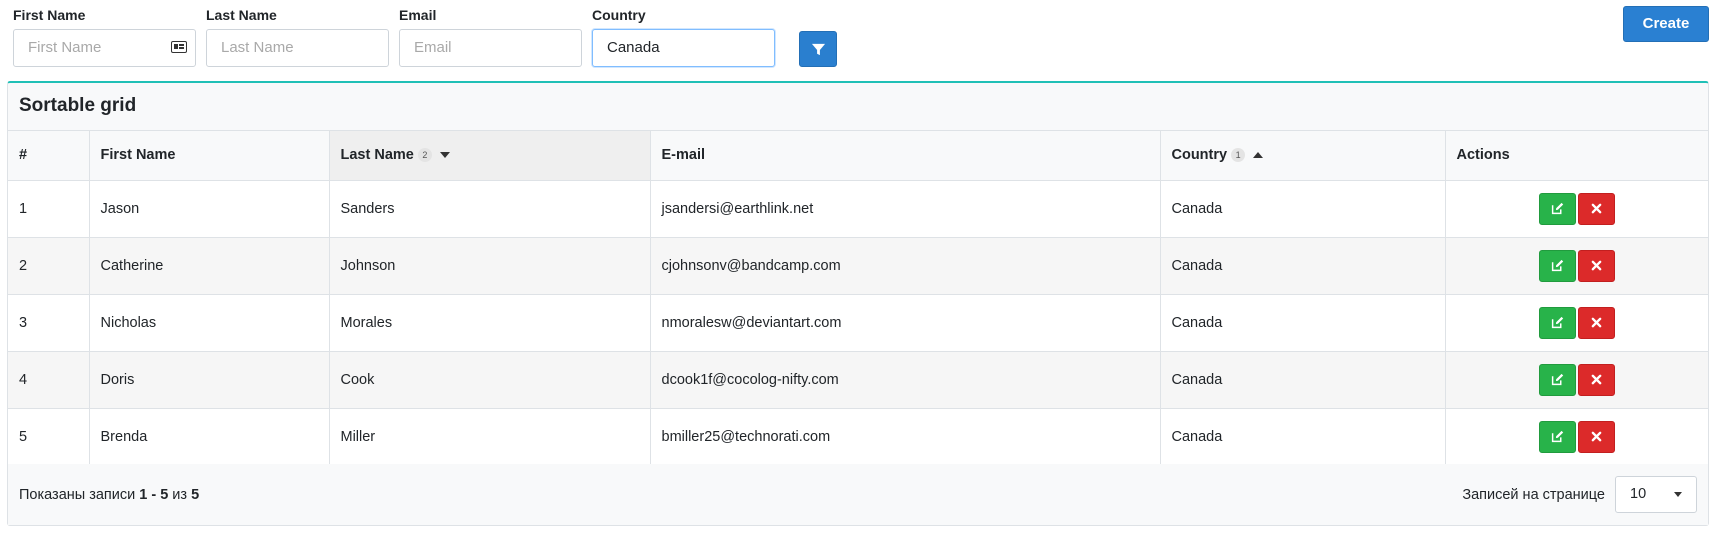 This screenshot has width=1715, height=535. I want to click on page-size-select: 10, so click(1656, 494).